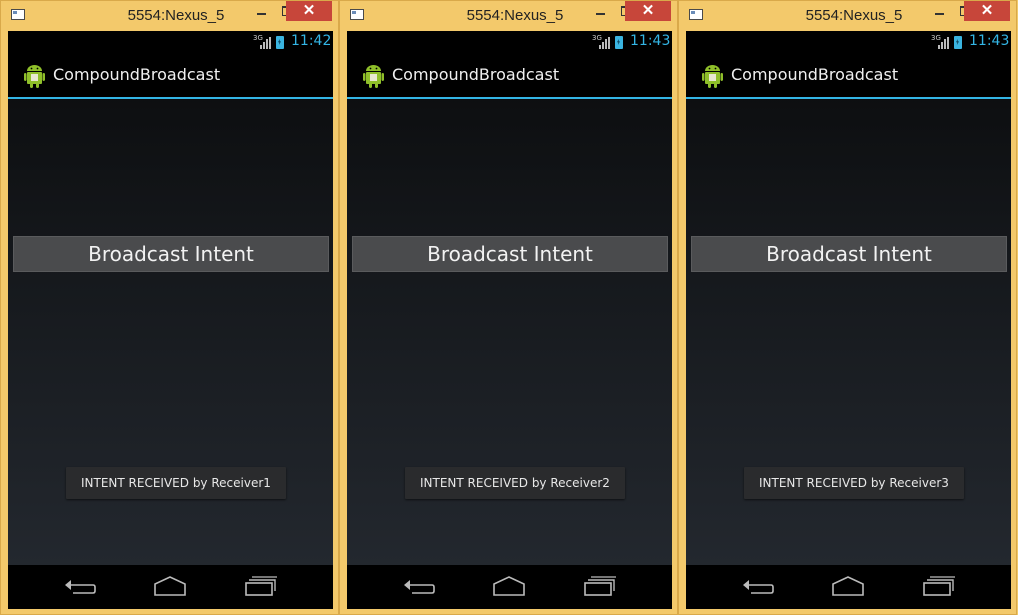 The image size is (1018, 615). What do you see at coordinates (170, 42) in the screenshot?
I see `status-bar: 3G 11:42` at bounding box center [170, 42].